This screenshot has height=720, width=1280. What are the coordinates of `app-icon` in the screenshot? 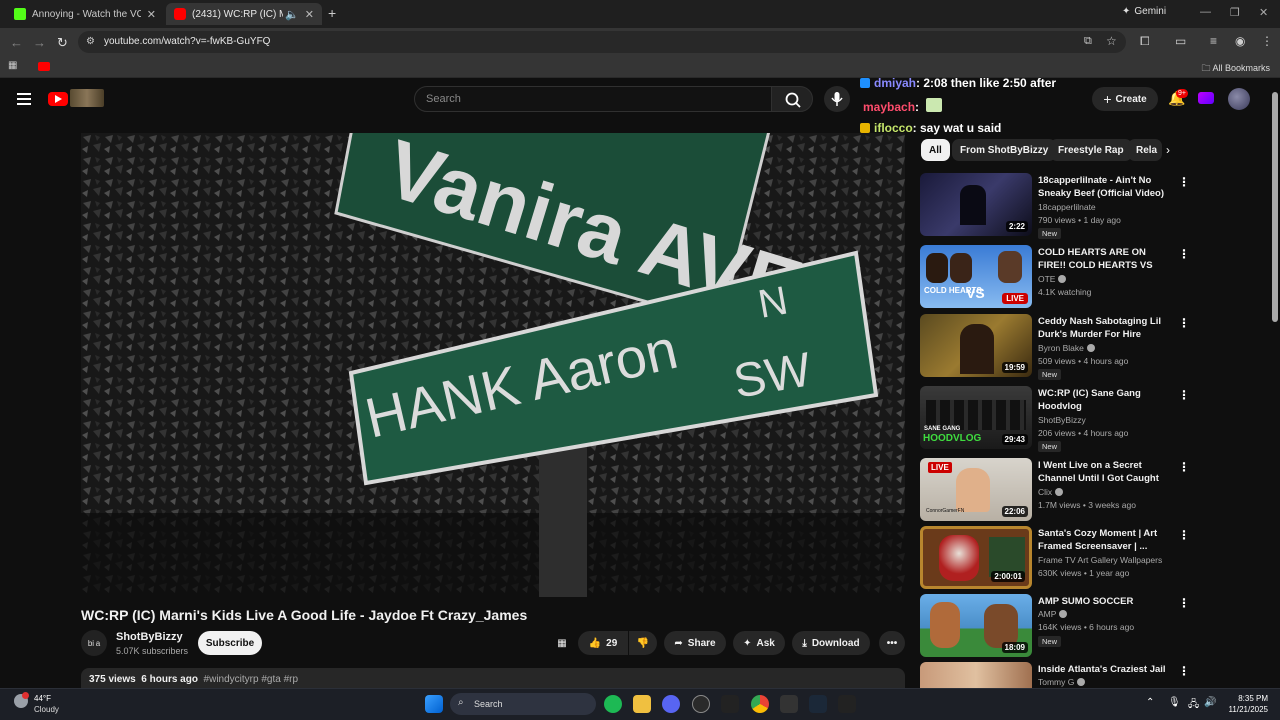 It's located at (701, 704).